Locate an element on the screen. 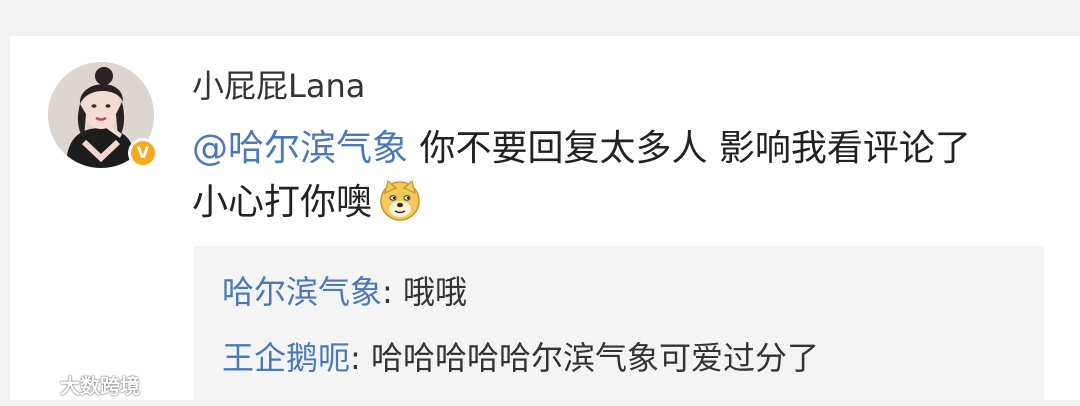 The height and width of the screenshot is (406, 1080). watermark: 大数跨境 is located at coordinates (75, 384).